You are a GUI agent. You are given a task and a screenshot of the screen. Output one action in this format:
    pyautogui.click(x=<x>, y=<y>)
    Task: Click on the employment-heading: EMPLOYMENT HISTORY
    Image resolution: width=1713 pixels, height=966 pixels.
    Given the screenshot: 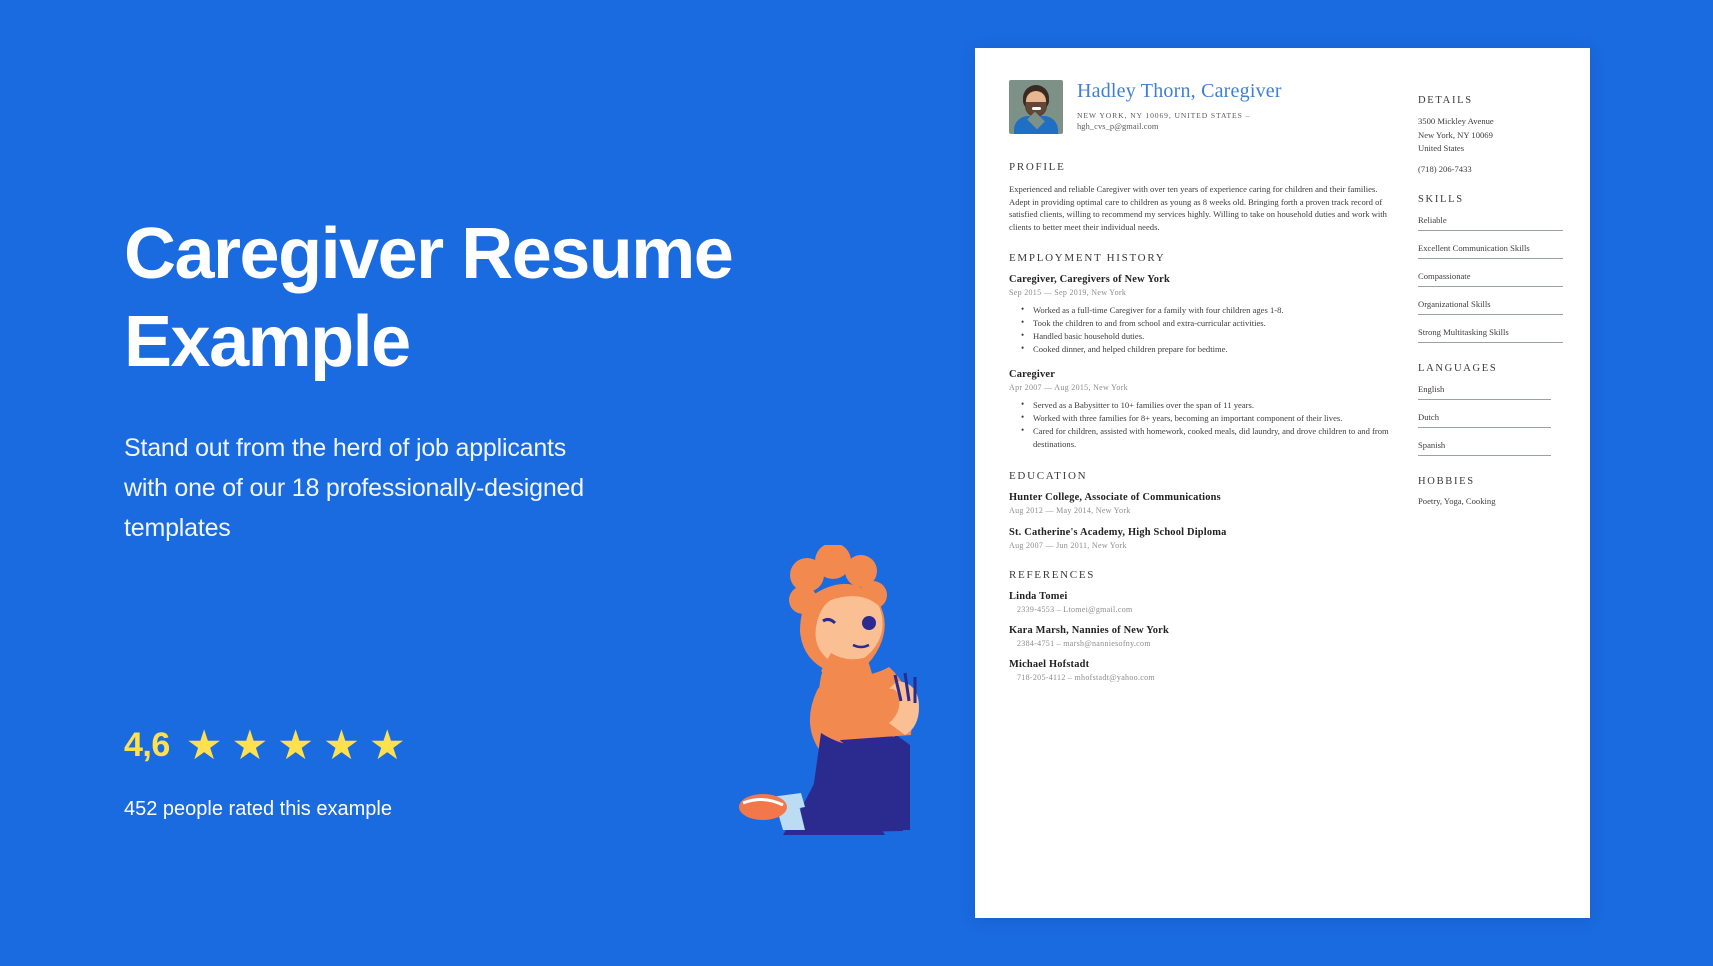 What is the action you would take?
    pyautogui.click(x=1087, y=258)
    